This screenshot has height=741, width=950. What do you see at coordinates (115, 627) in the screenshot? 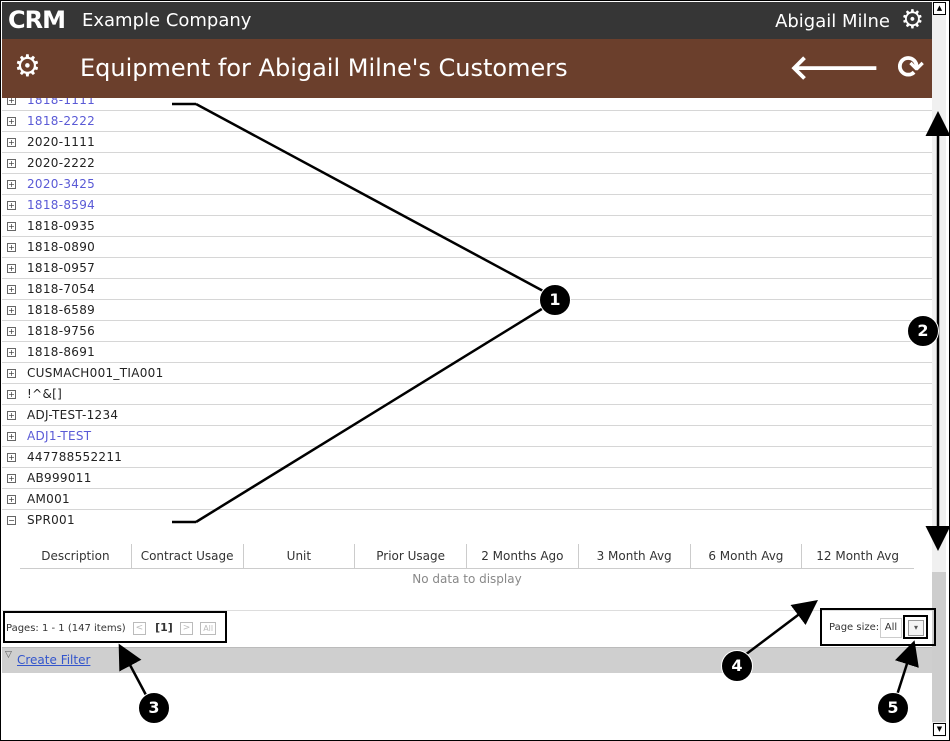
I see `pager-highlight` at bounding box center [115, 627].